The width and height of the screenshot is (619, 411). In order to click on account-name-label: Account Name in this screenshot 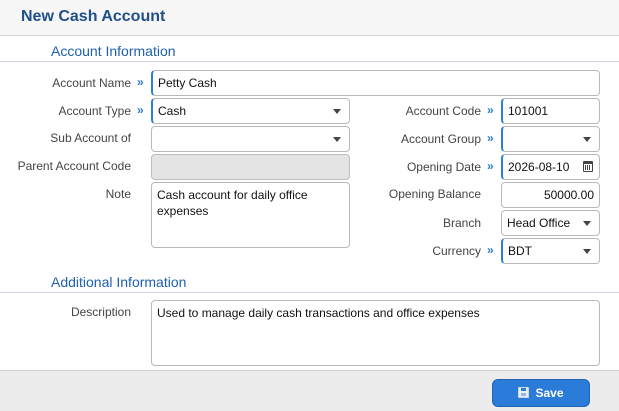, I will do `click(91, 83)`.